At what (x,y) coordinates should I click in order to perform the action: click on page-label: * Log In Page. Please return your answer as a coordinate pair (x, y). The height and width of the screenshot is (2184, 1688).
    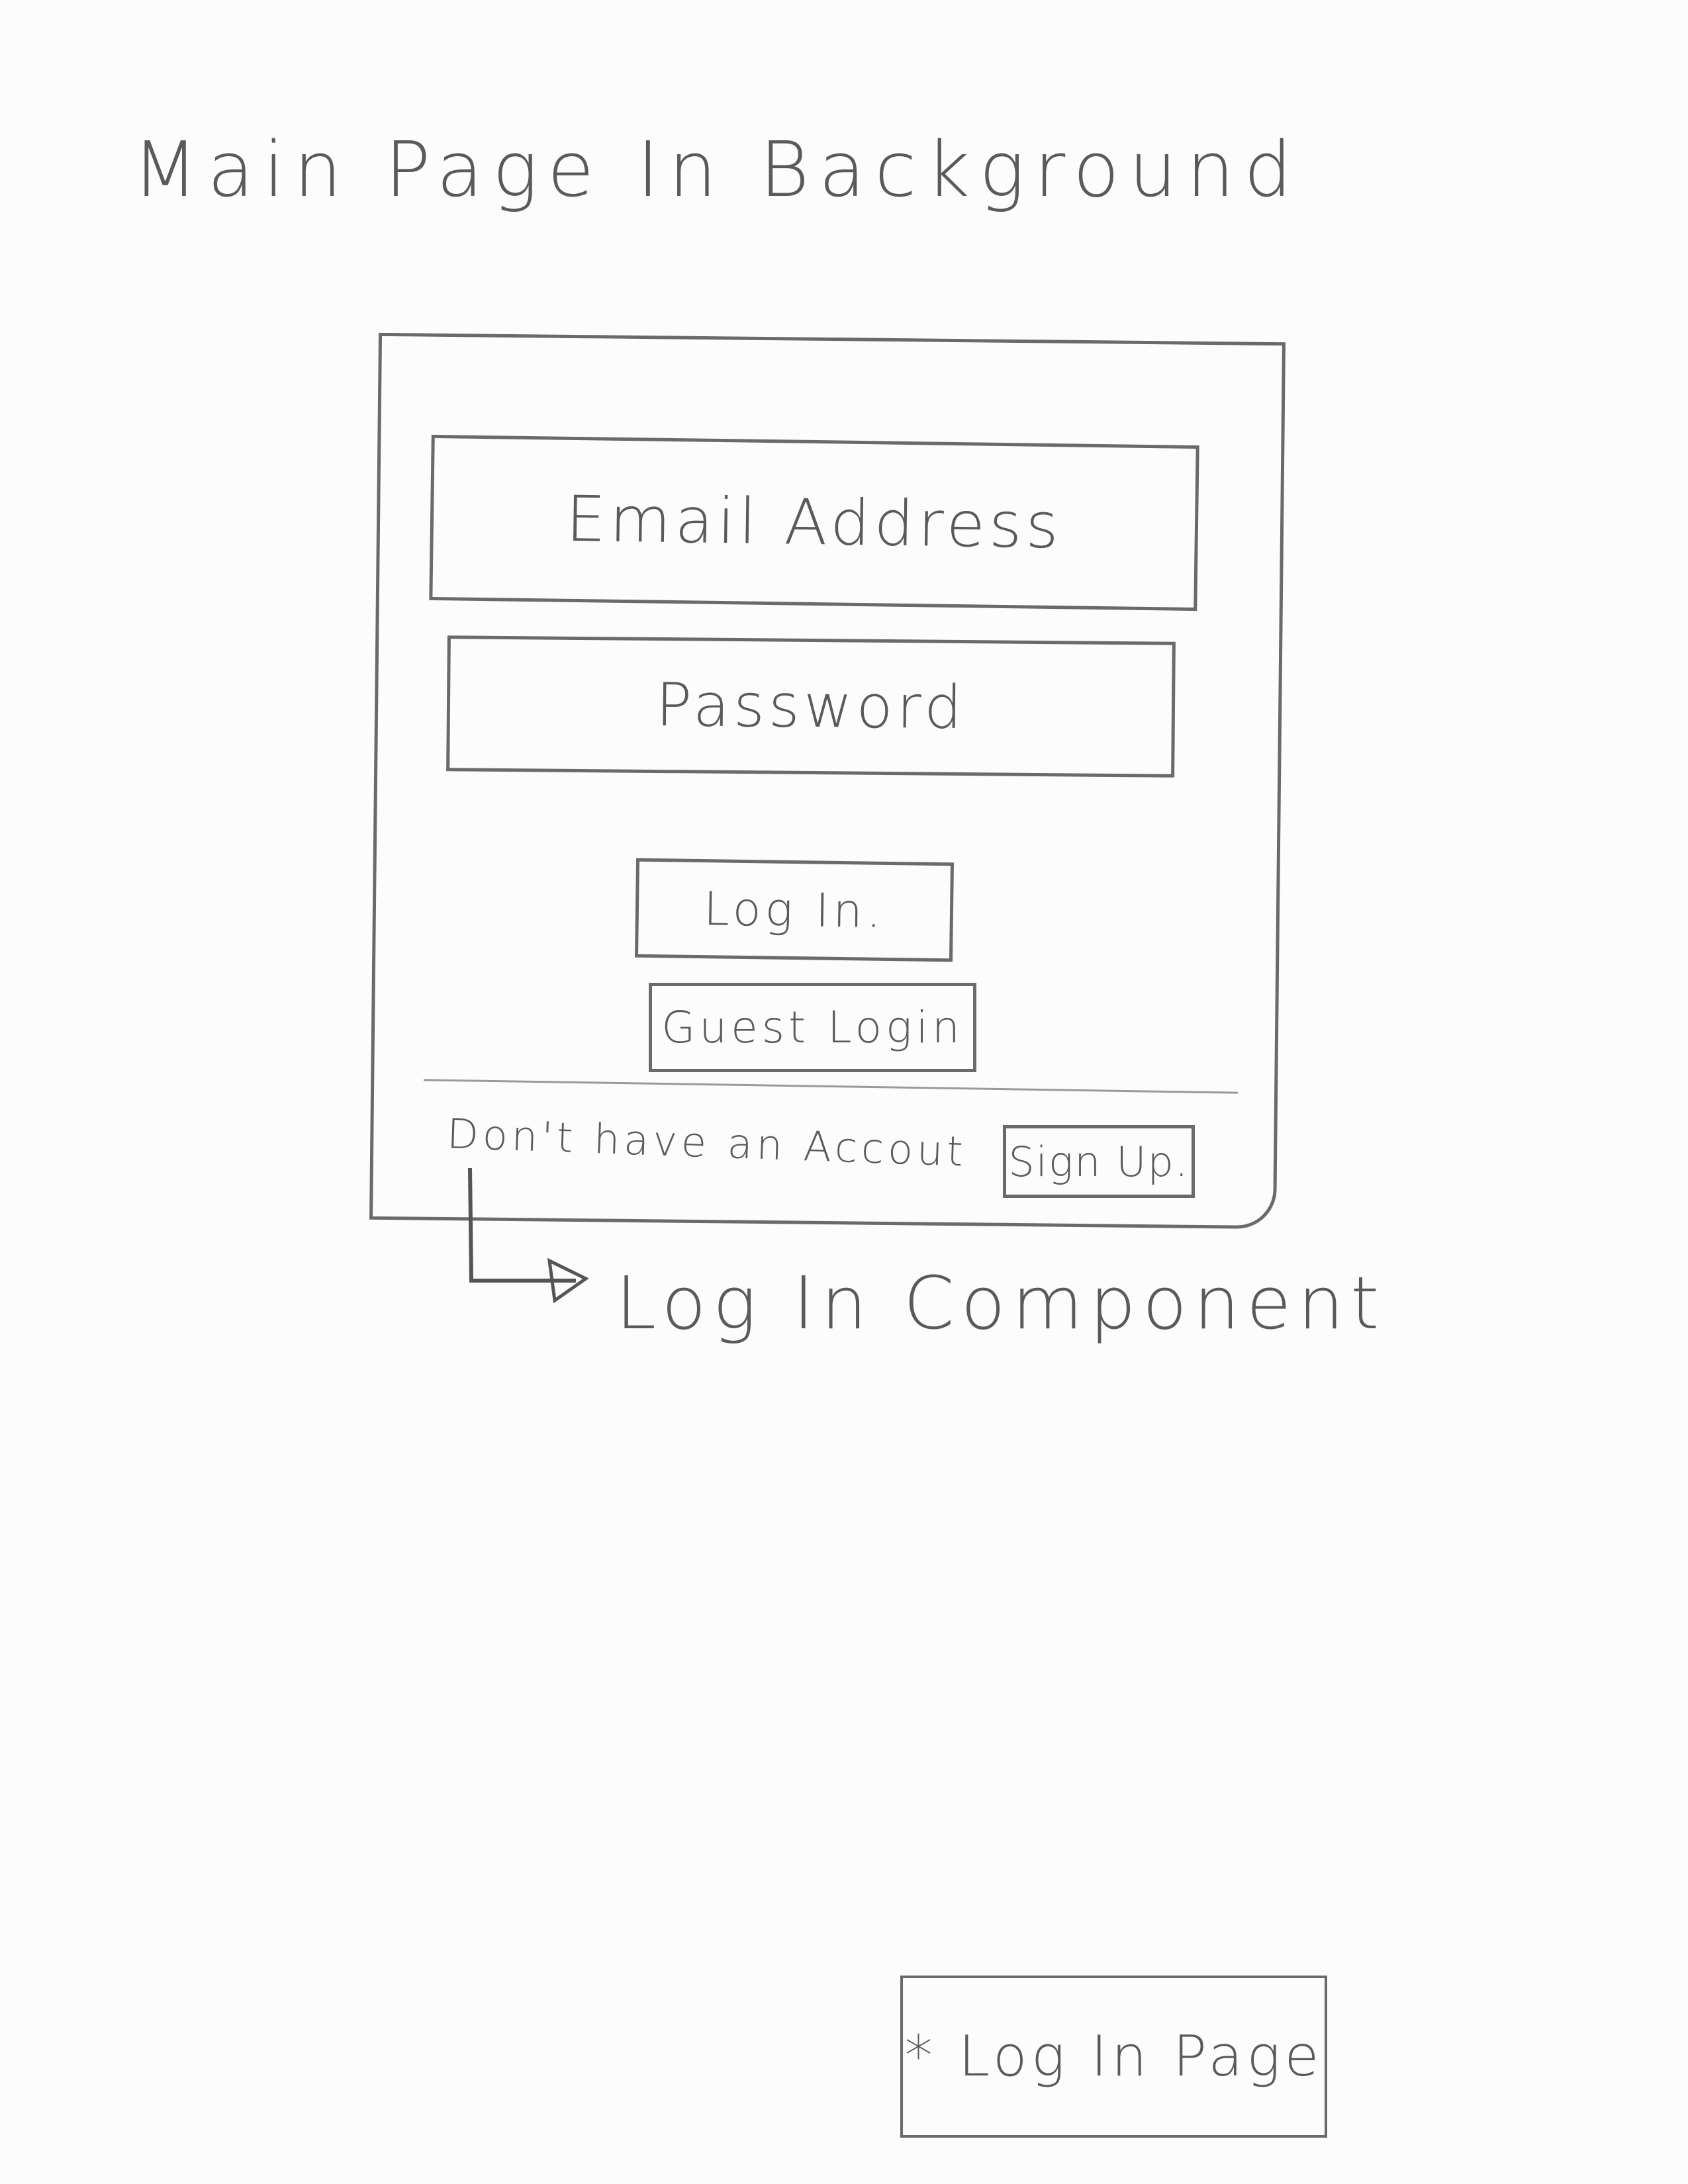
    Looking at the image, I should click on (1113, 2056).